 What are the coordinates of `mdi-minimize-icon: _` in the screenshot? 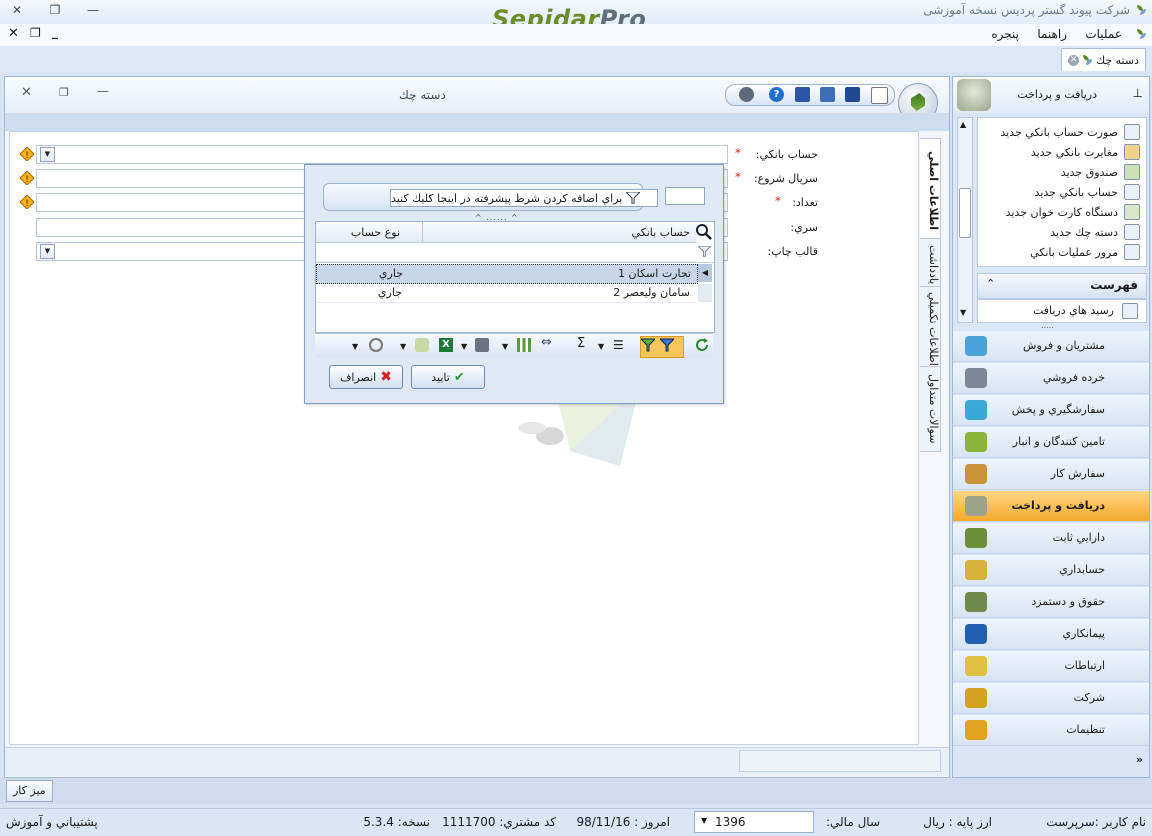 It's located at (55, 32).